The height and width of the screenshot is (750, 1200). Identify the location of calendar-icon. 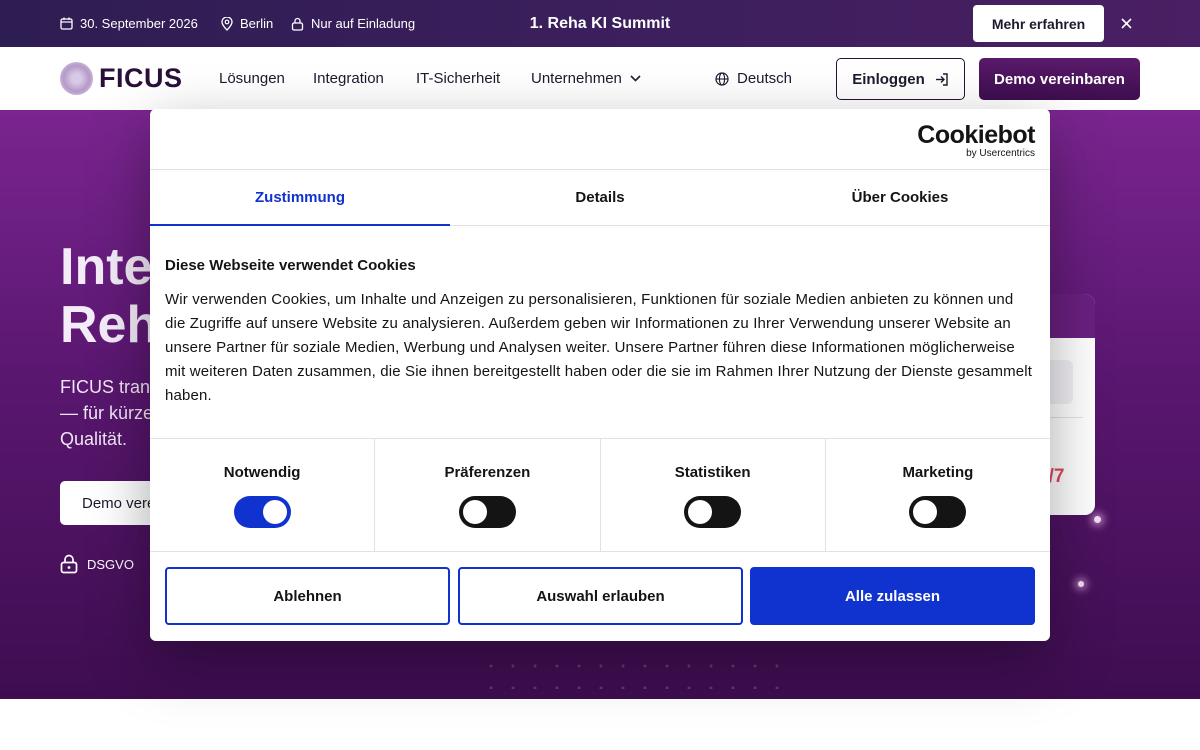
(66, 23).